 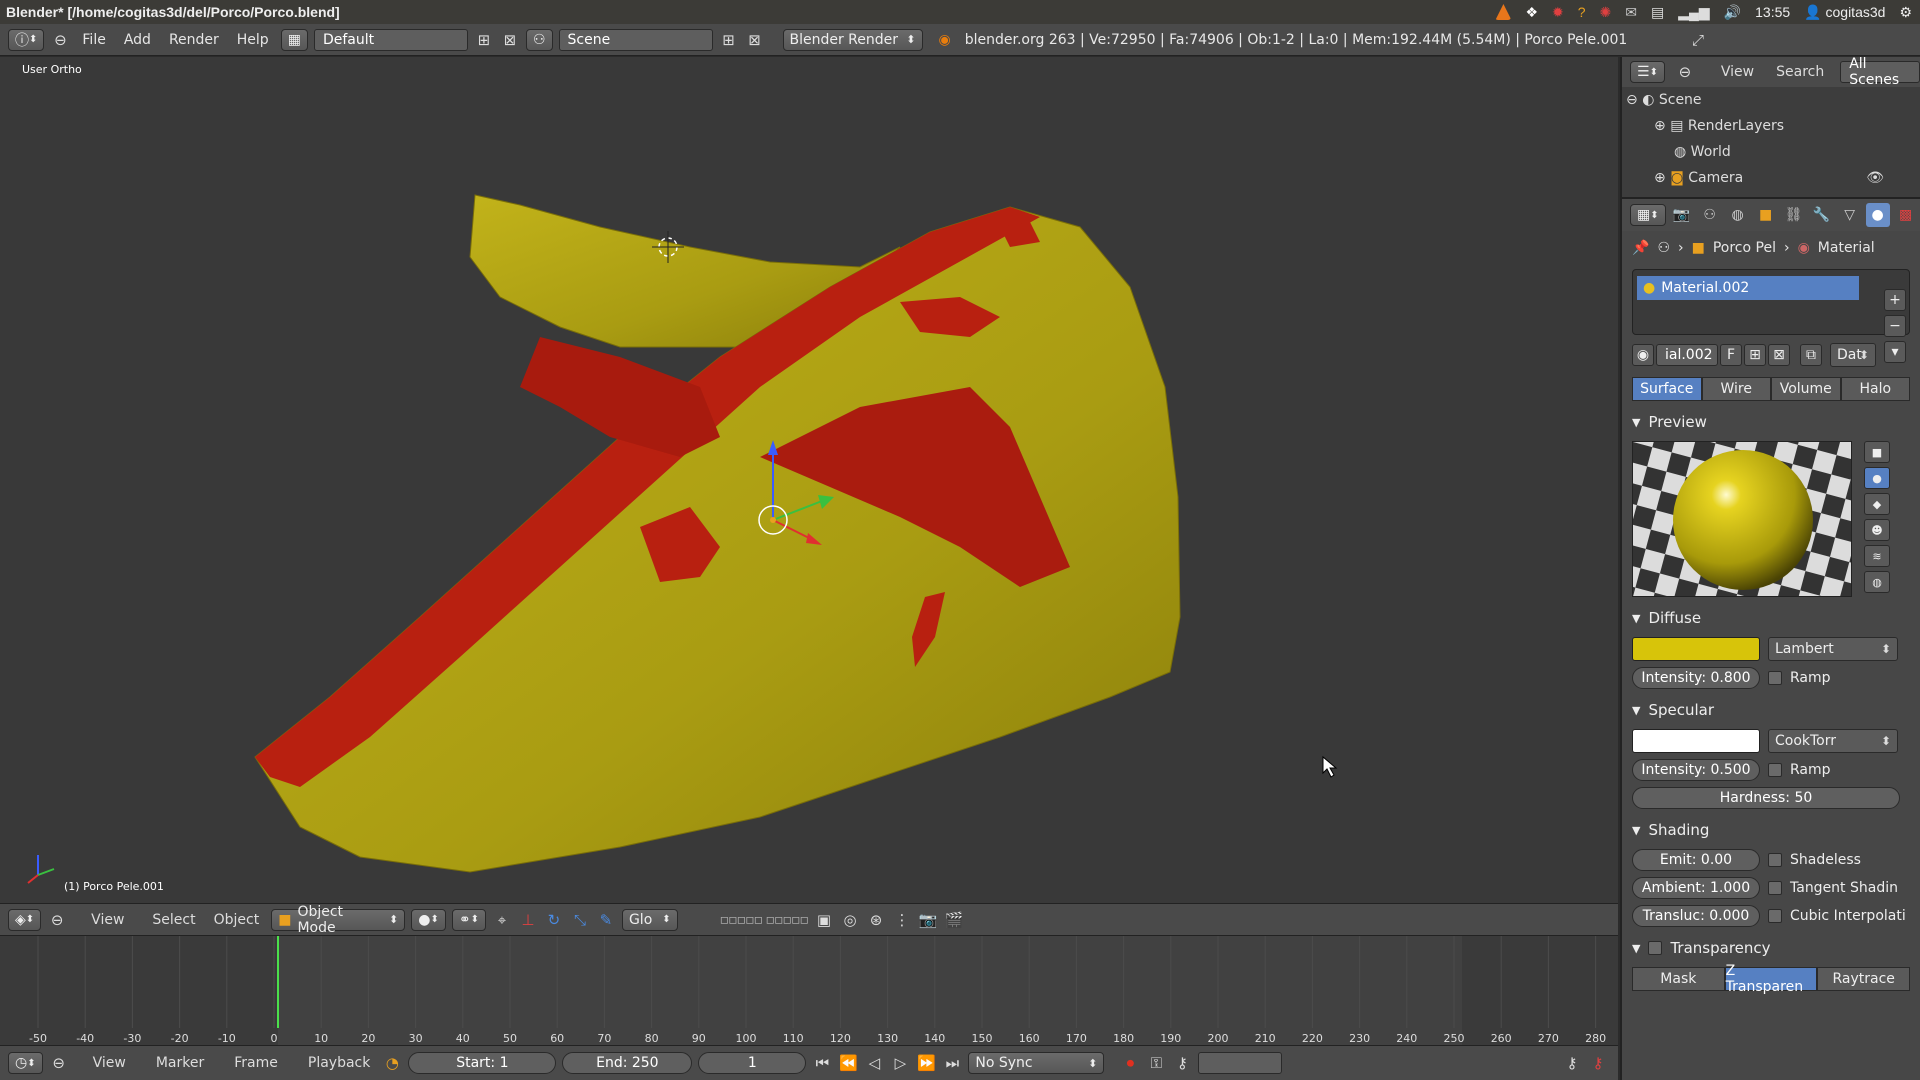 What do you see at coordinates (1794, 215) in the screenshot?
I see `constraints-tab-icon: ⛓` at bounding box center [1794, 215].